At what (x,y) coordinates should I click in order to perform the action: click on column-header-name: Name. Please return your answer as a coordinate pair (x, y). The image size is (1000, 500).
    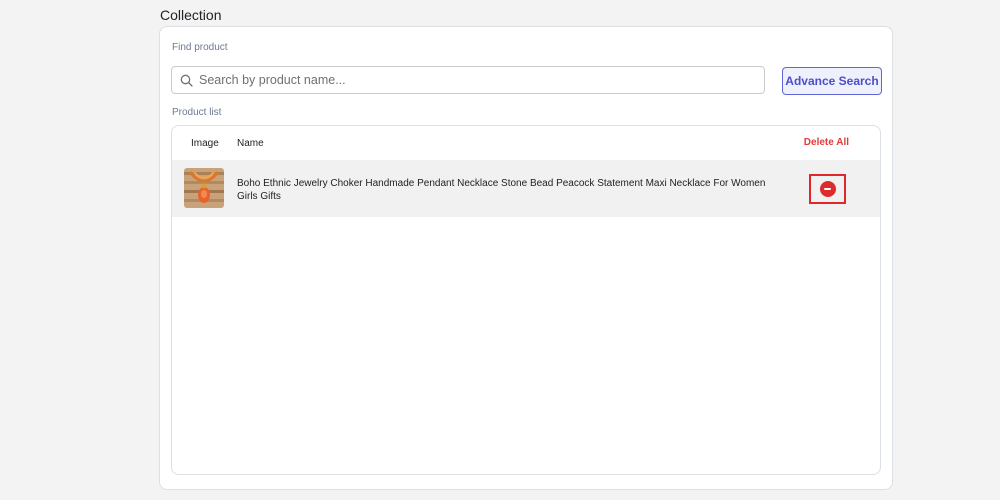
    Looking at the image, I should click on (250, 143).